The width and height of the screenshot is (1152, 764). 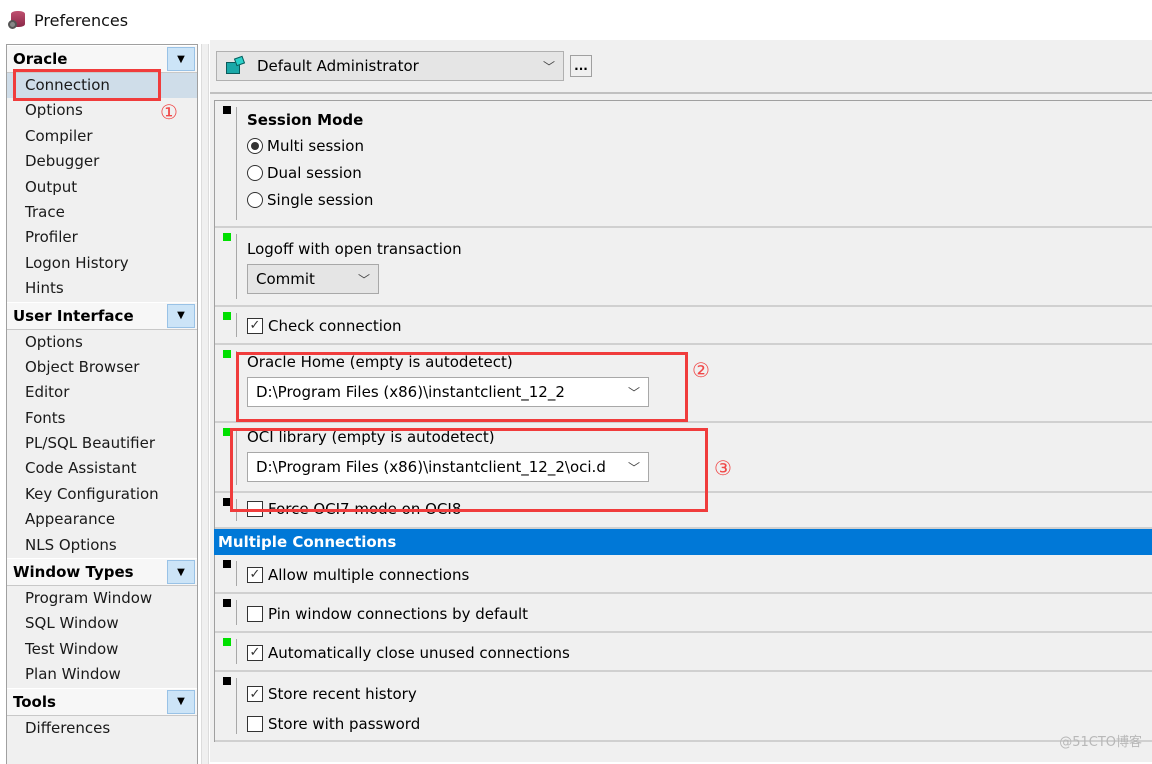 What do you see at coordinates (102, 728) in the screenshot?
I see `sidebar-item-differences: Differences` at bounding box center [102, 728].